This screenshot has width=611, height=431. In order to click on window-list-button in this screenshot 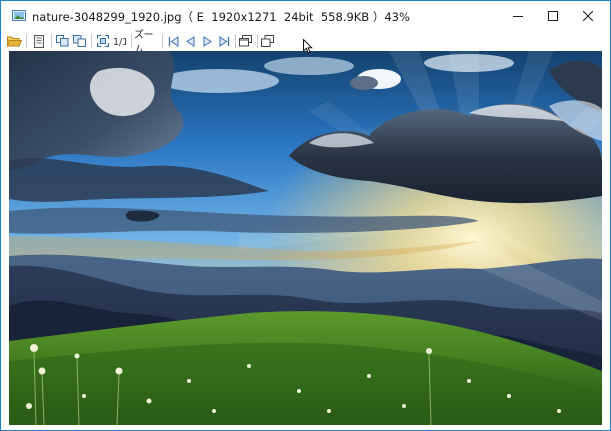, I will do `click(245, 41)`.